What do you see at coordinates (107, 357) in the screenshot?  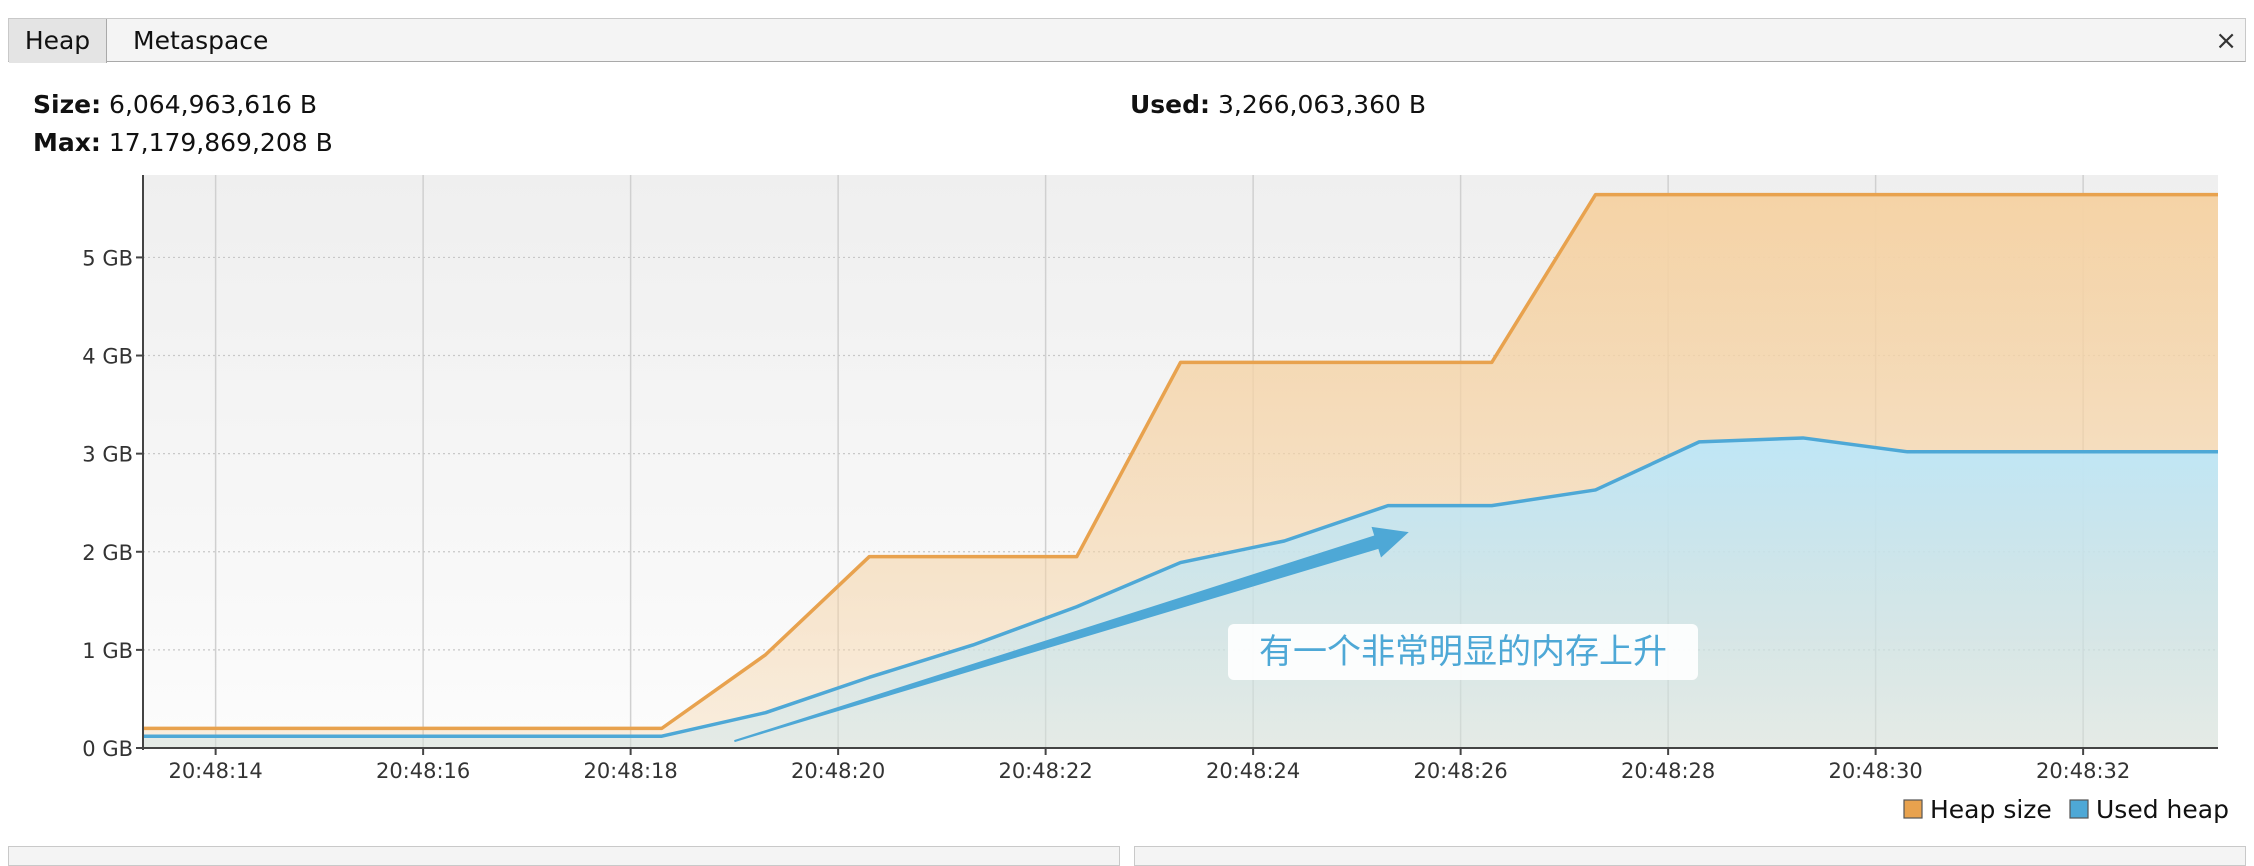 I see `y-tick-label: 4 GB` at bounding box center [107, 357].